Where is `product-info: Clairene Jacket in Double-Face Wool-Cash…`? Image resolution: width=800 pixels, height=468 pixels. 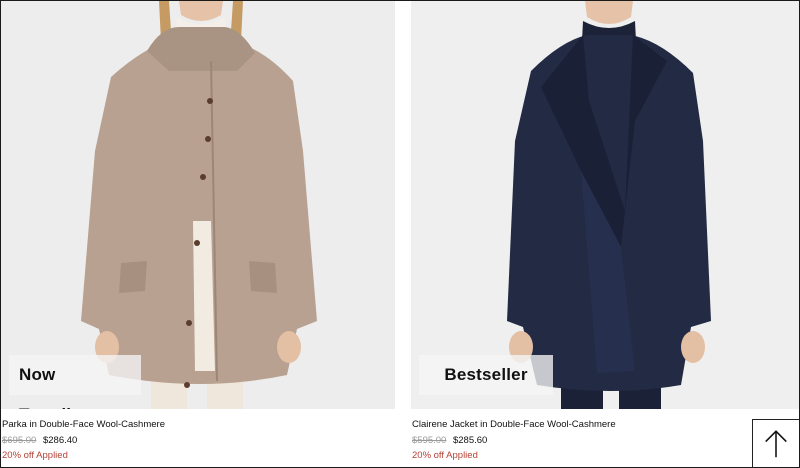
product-info: Clairene Jacket in Double-Face Wool-Cash… is located at coordinates (602, 440).